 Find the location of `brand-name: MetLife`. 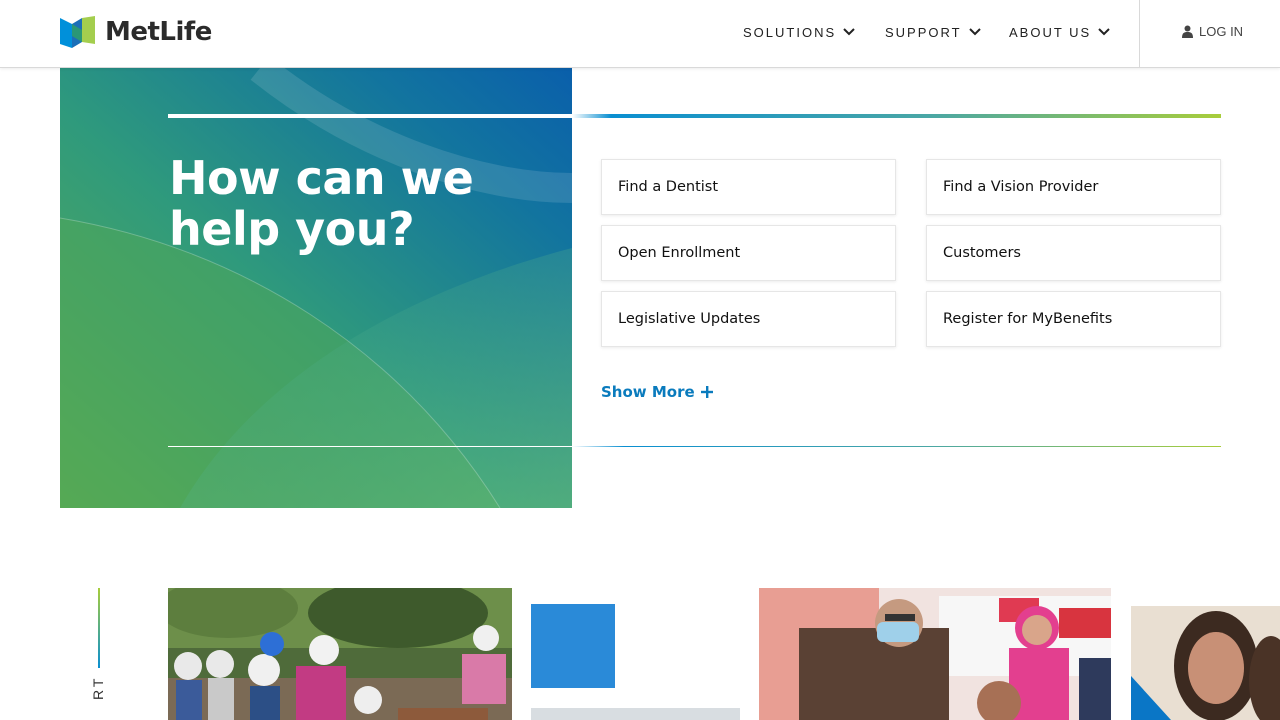

brand-name: MetLife is located at coordinates (158, 32).